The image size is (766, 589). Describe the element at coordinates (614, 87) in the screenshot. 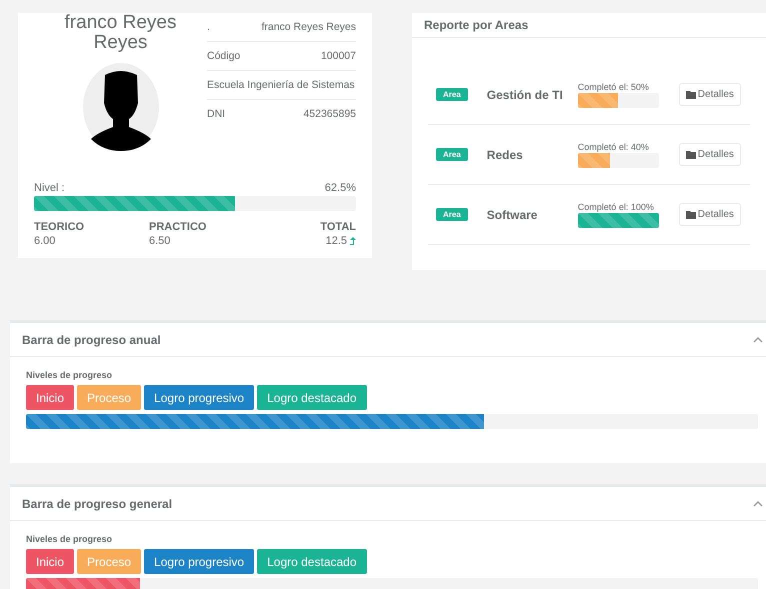

I see `completion-caption: Completó el: 50%` at that location.